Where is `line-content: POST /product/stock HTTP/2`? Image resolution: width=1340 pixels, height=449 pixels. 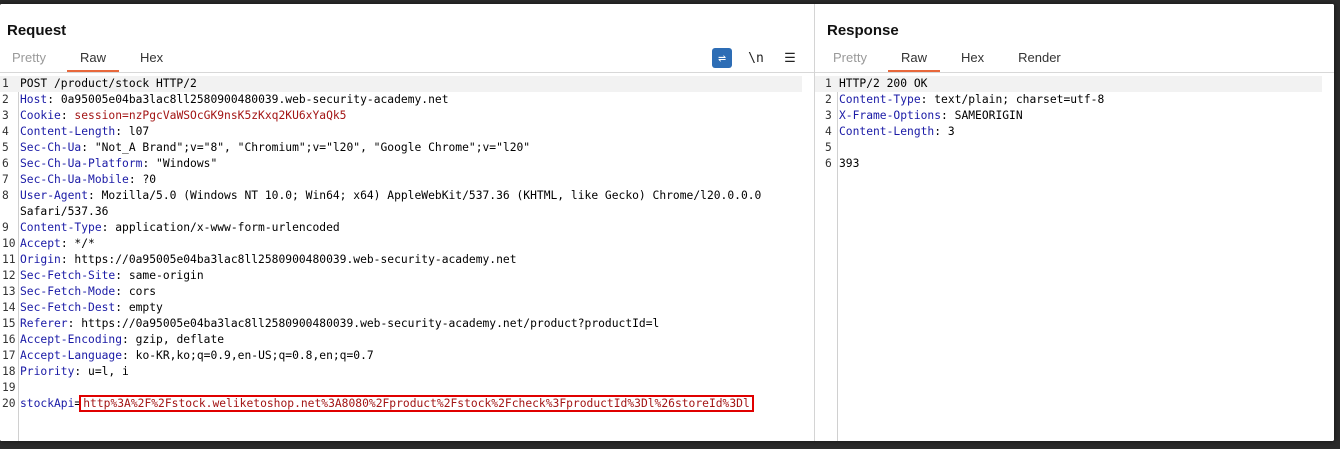
line-content: POST /product/stock HTTP/2 is located at coordinates (107, 84).